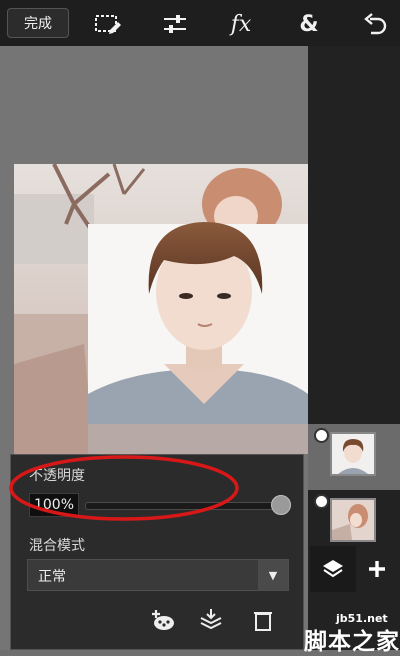  What do you see at coordinates (200, 23) in the screenshot?
I see `top-toolbar: 完成 fx &` at bounding box center [200, 23].